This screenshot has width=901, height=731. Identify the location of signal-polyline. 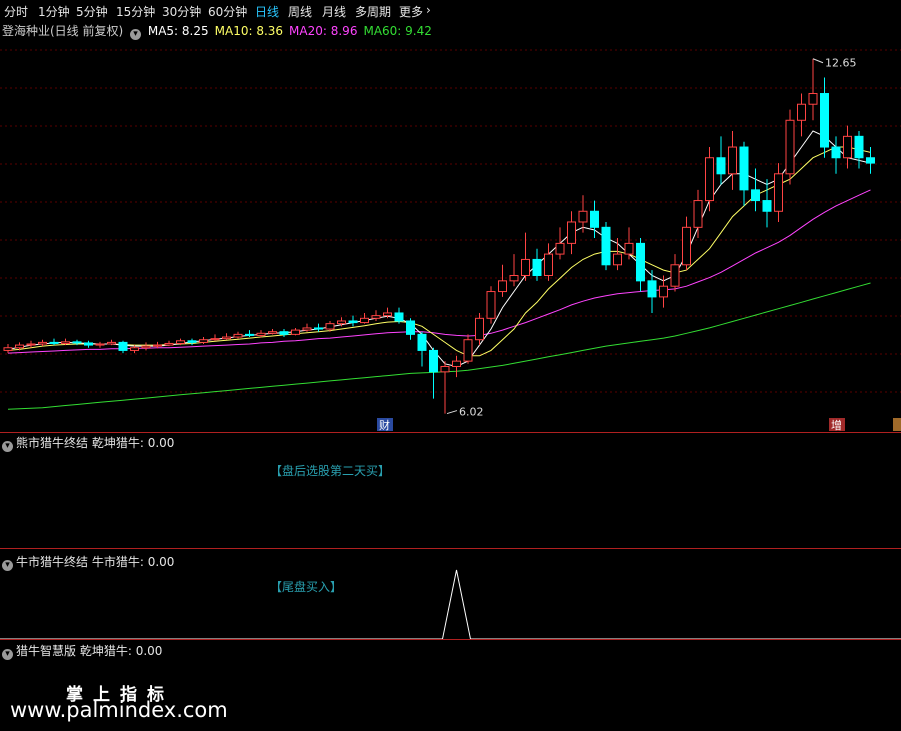
(450, 604).